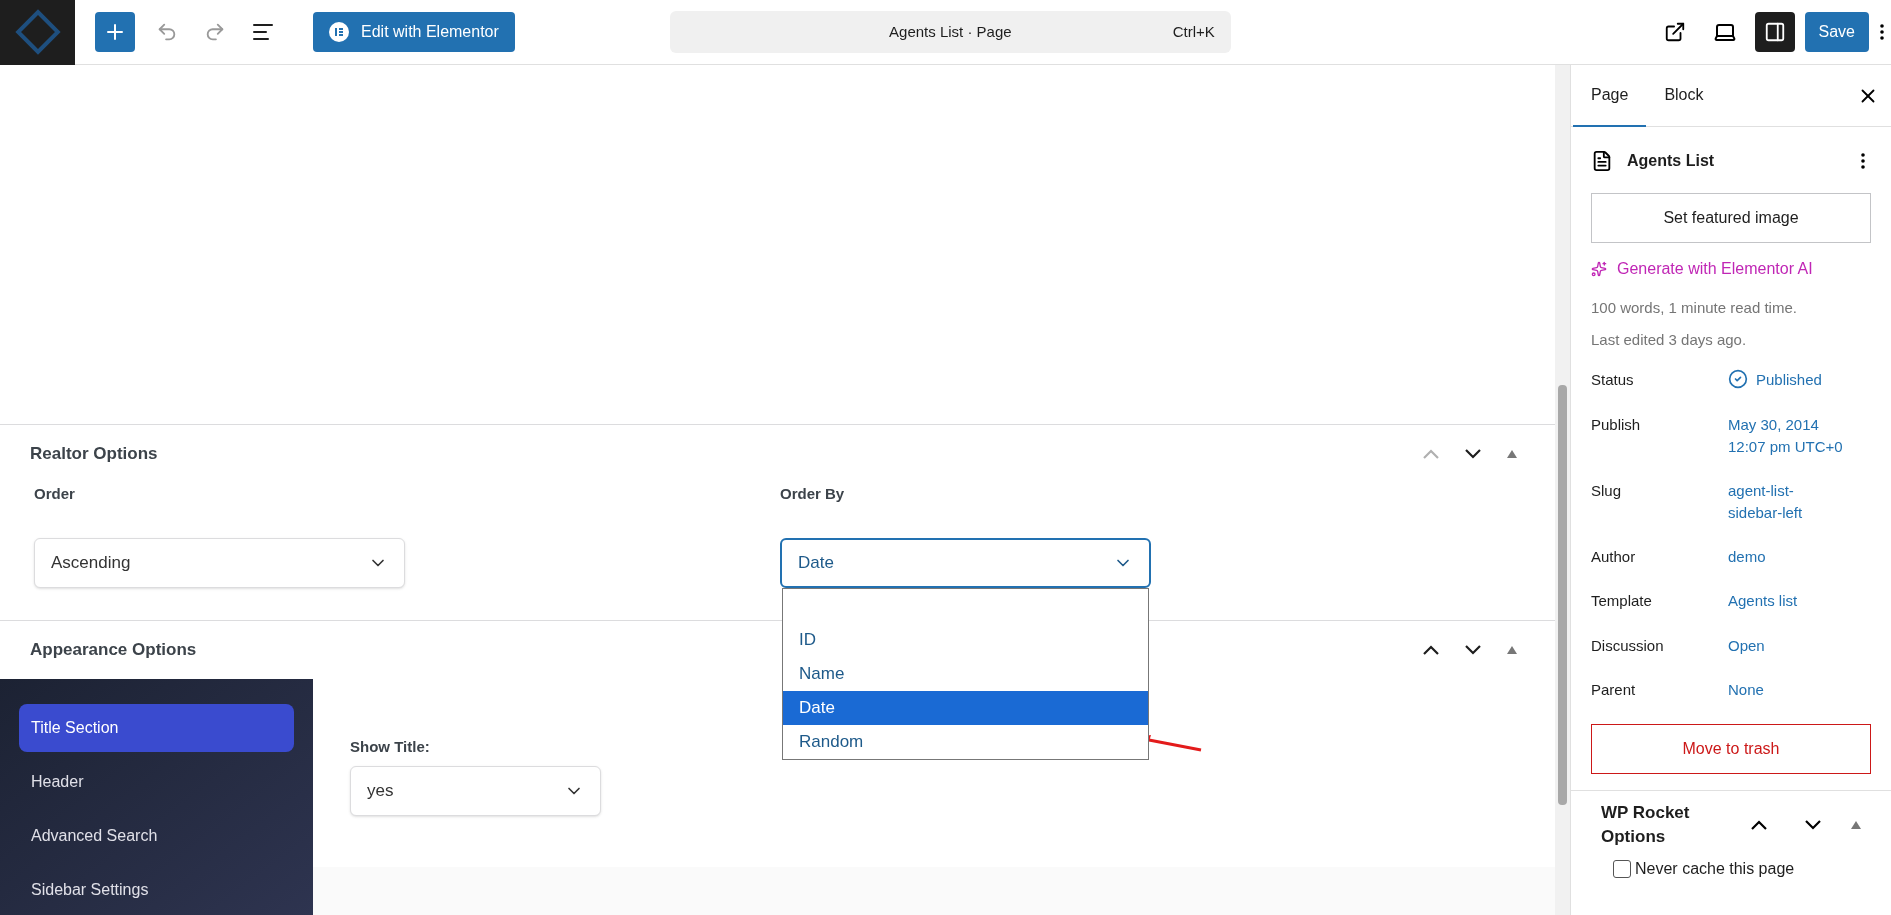 The width and height of the screenshot is (1891, 915). I want to click on page-title: Agents List, so click(1671, 161).